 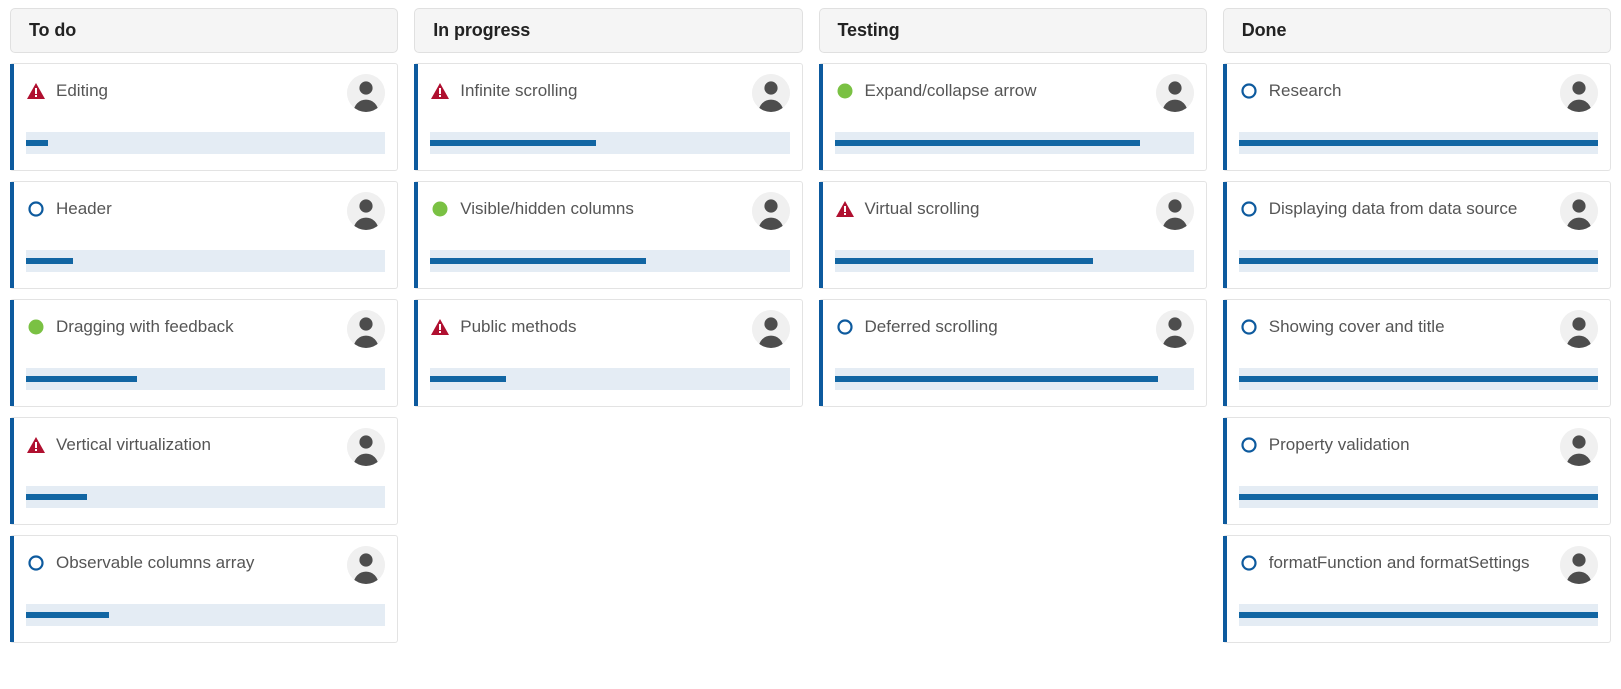 What do you see at coordinates (1014, 211) in the screenshot?
I see `card-header-row: Virtual scrolling` at bounding box center [1014, 211].